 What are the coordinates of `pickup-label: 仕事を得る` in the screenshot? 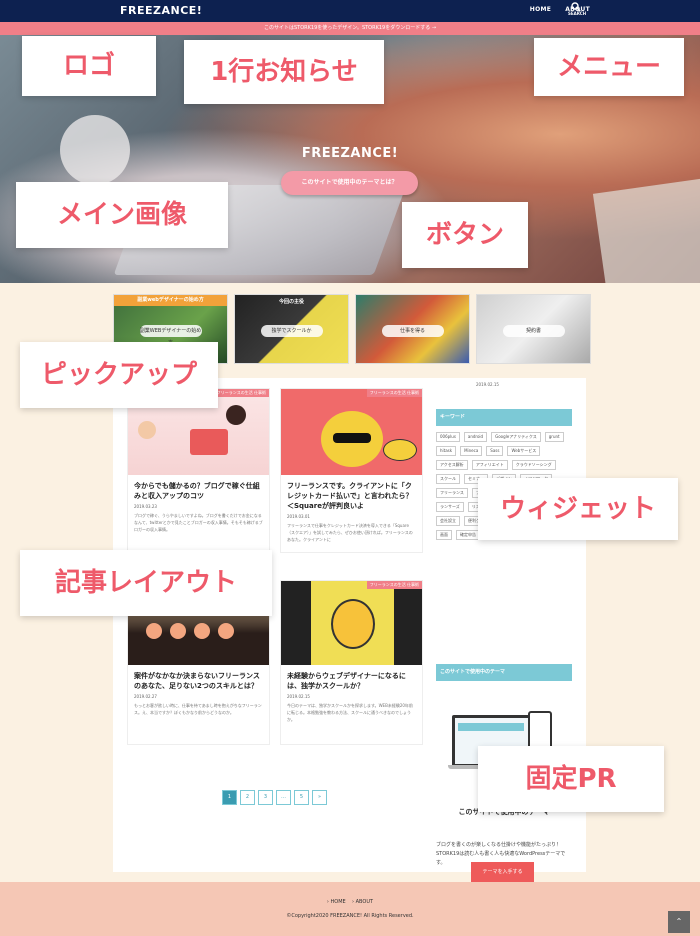 It's located at (412, 331).